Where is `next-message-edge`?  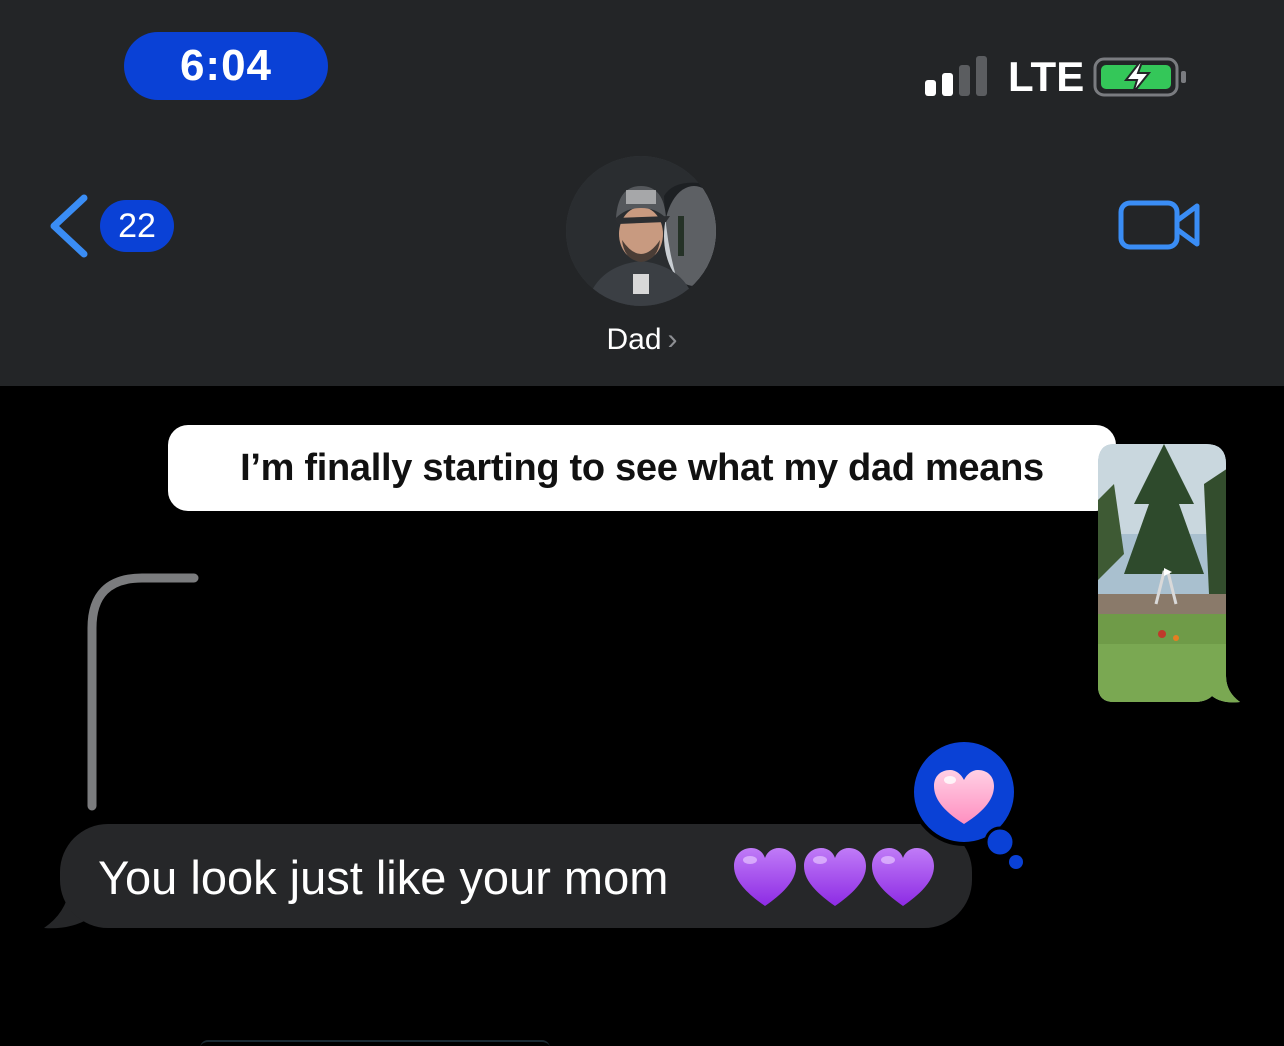 next-message-edge is located at coordinates (375, 1043).